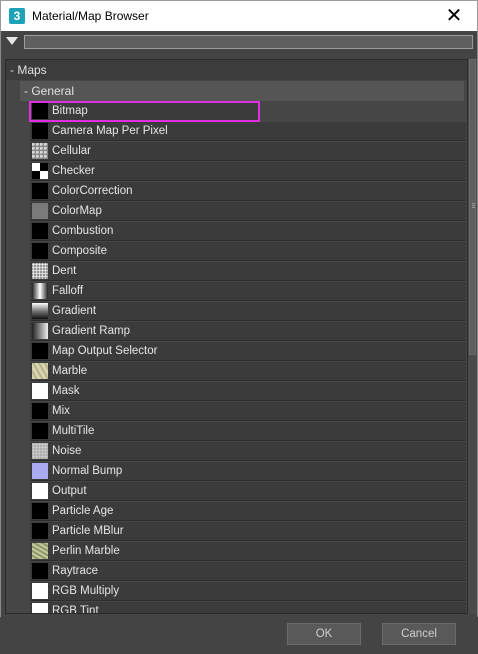  I want to click on map-item-particle-age: Particle Age, so click(248, 511).